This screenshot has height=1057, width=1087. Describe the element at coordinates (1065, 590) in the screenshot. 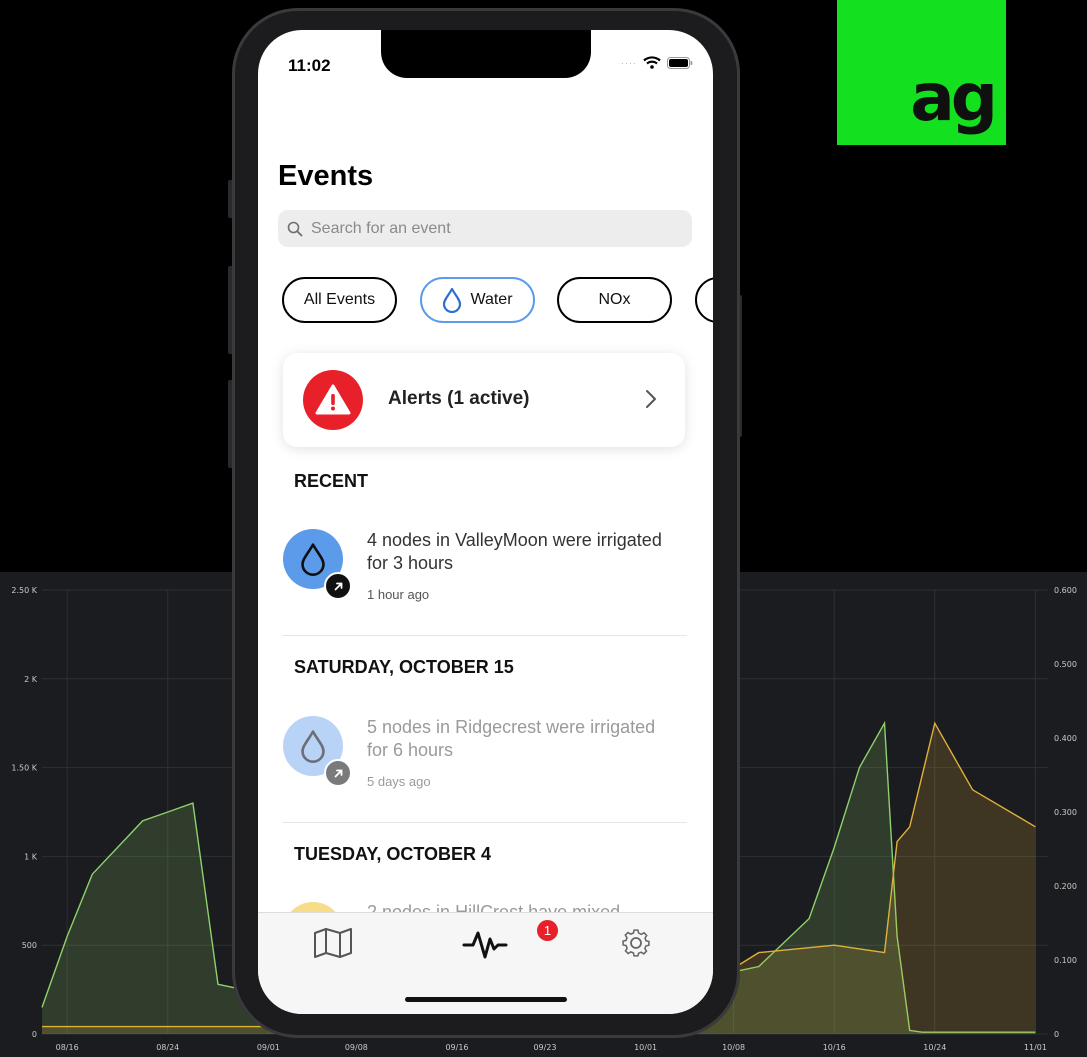

I see `y-right-tick-label: 0.600` at that location.